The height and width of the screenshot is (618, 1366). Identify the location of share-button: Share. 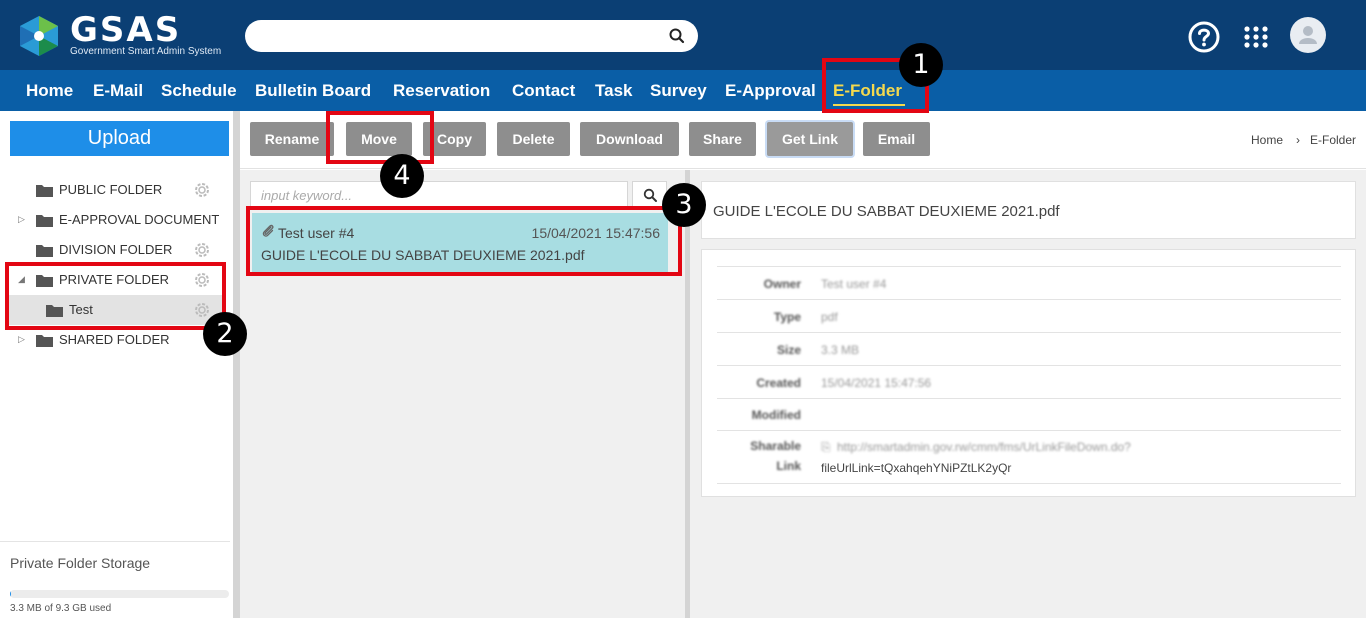
(722, 139).